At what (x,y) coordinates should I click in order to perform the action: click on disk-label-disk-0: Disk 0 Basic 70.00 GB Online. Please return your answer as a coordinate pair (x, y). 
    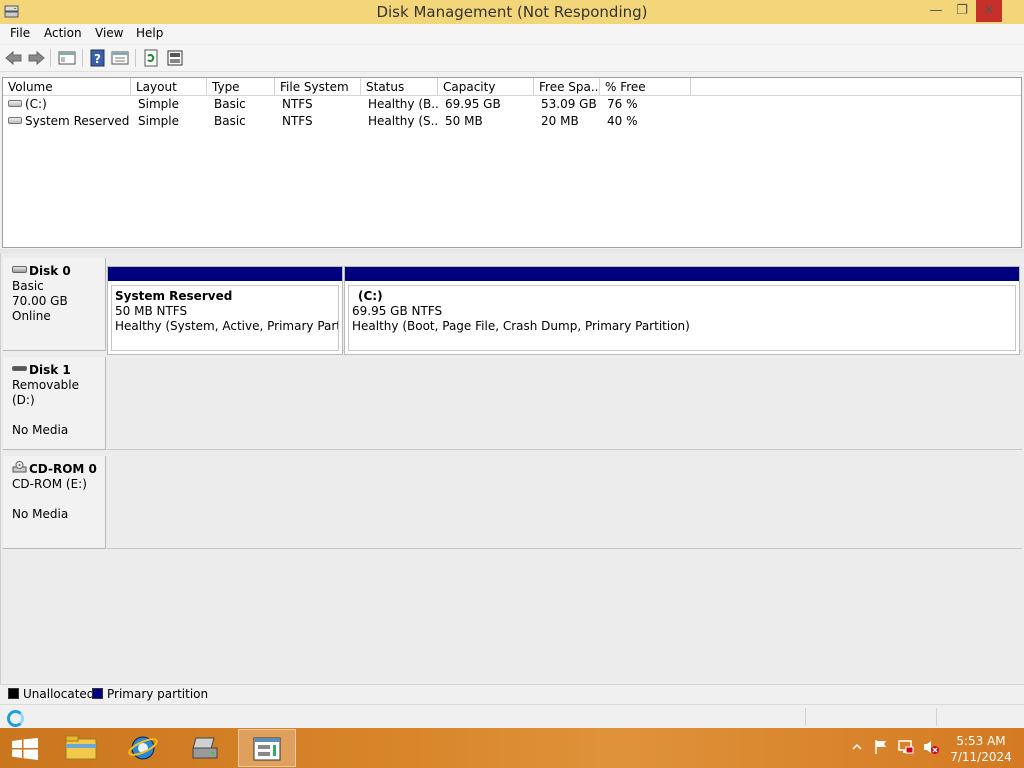
    Looking at the image, I should click on (54, 304).